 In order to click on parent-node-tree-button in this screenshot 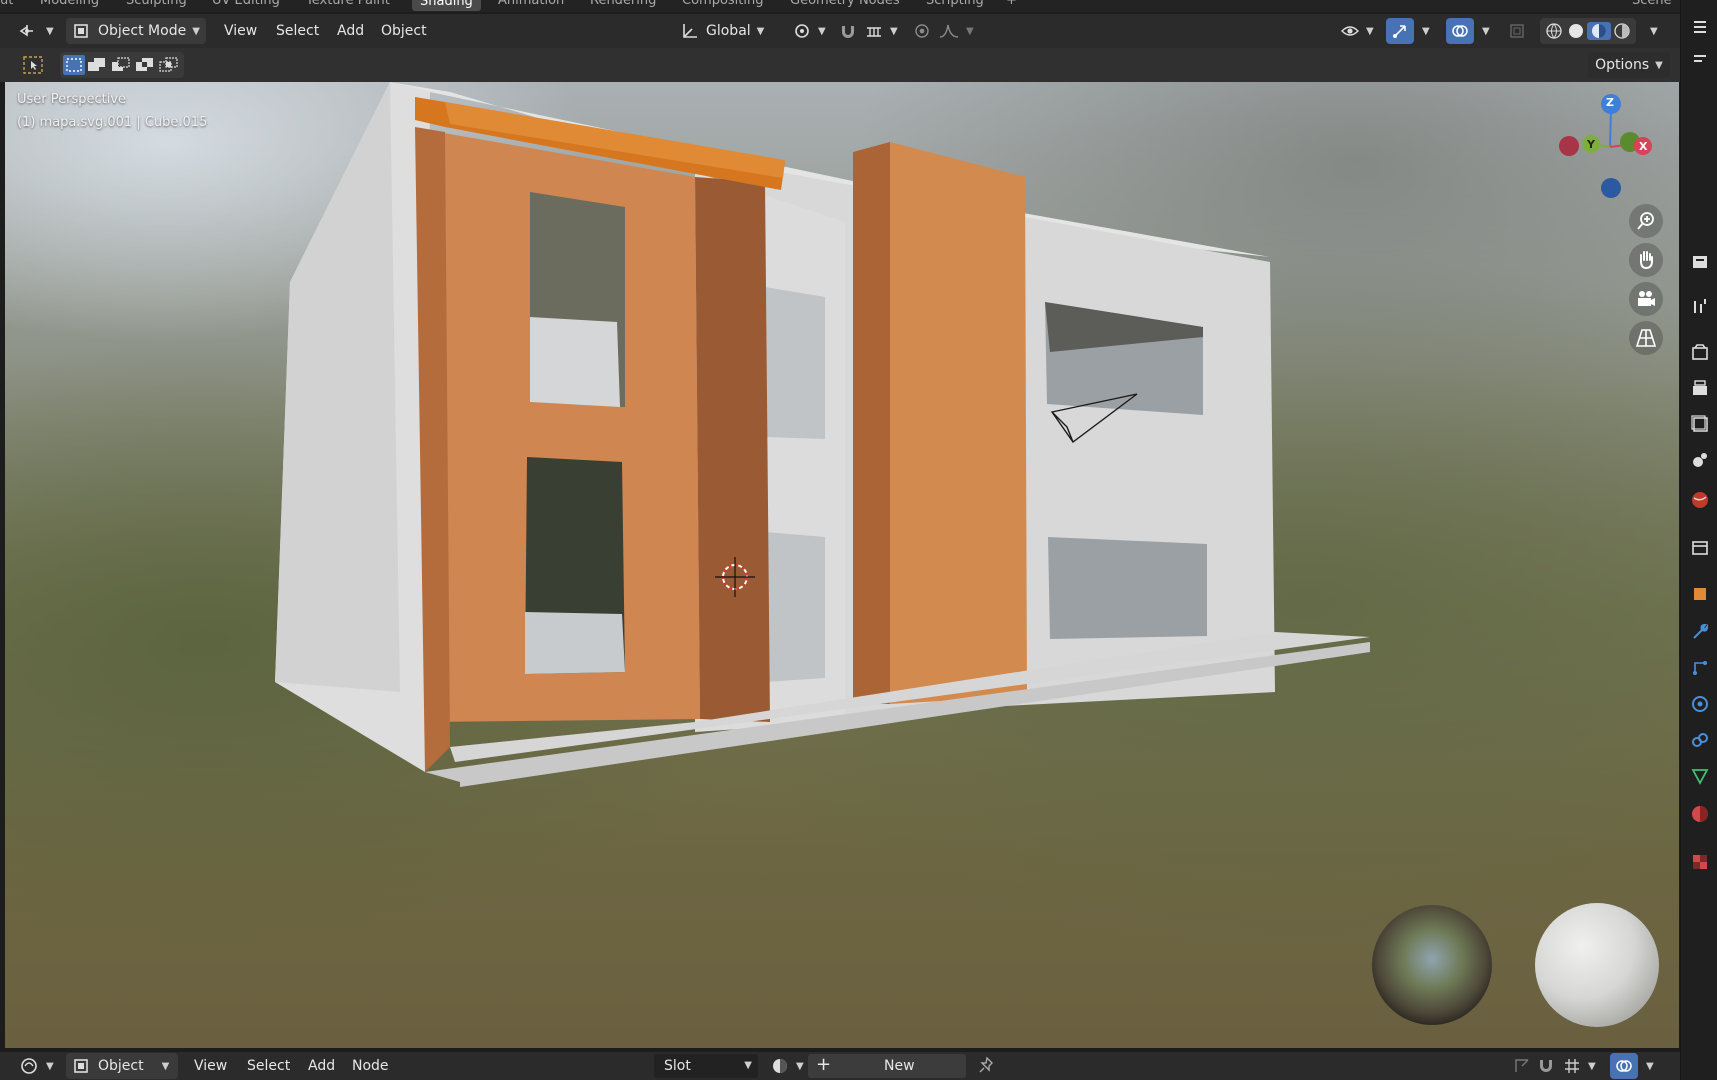, I will do `click(1522, 1066)`.